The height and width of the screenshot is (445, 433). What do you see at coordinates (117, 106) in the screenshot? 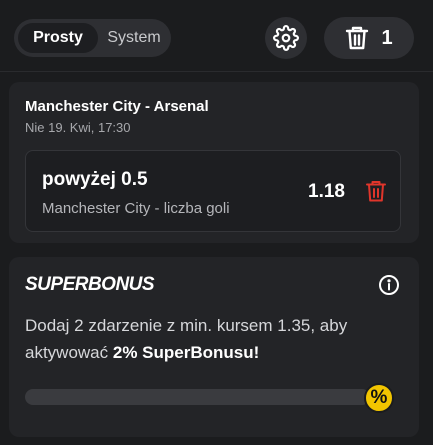
I see `match-title: Manchester City - Arsenal` at bounding box center [117, 106].